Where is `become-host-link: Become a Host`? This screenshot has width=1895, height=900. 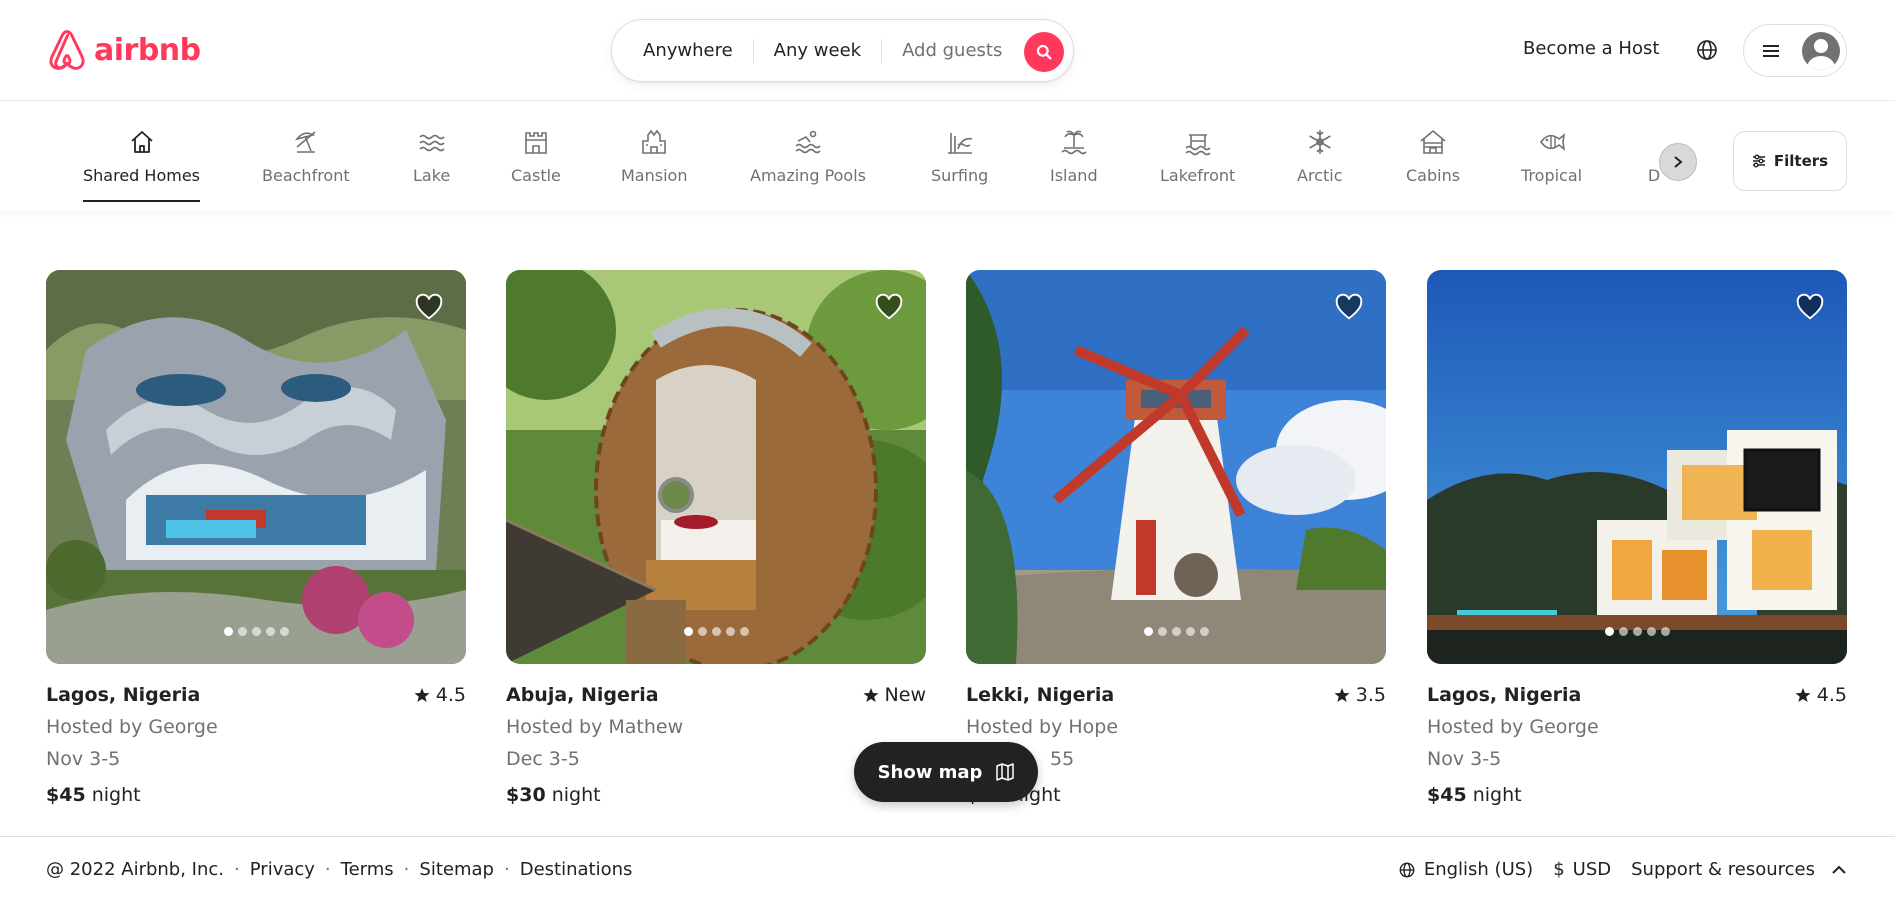
become-host-link: Become a Host is located at coordinates (1591, 48).